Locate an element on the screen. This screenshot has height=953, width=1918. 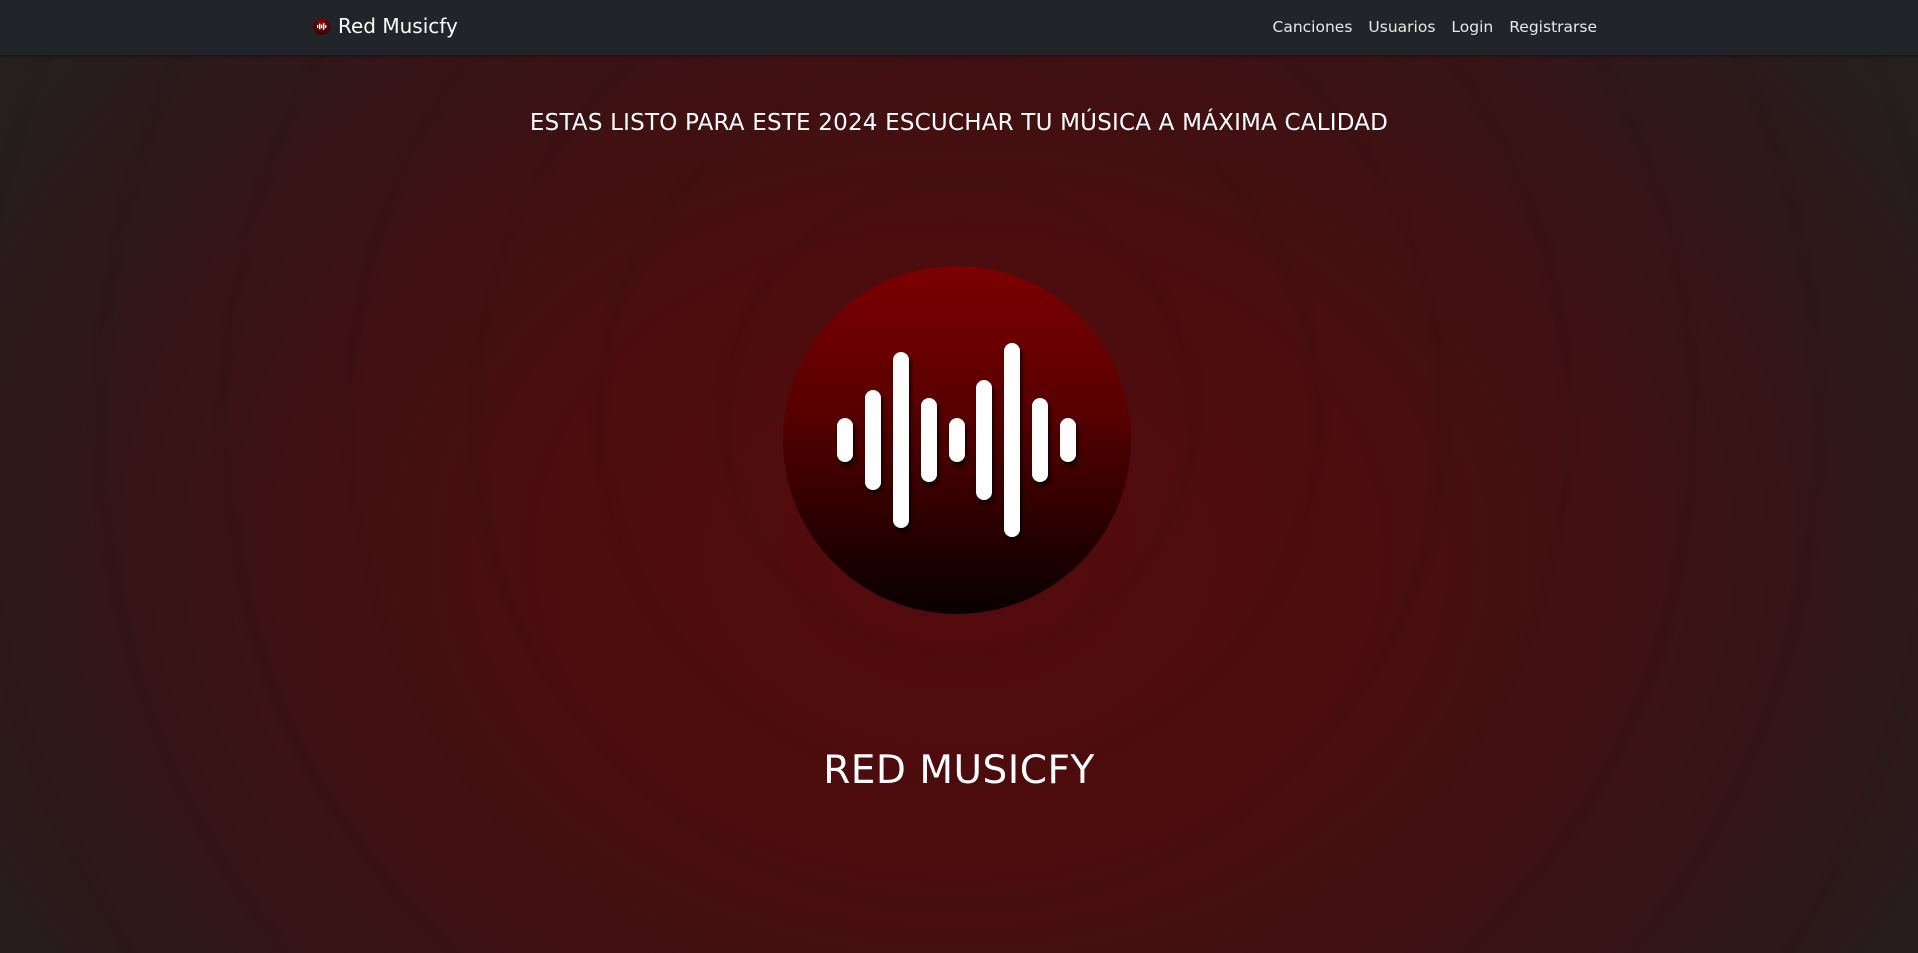
hero-title: RED MUSICFY is located at coordinates (959, 770).